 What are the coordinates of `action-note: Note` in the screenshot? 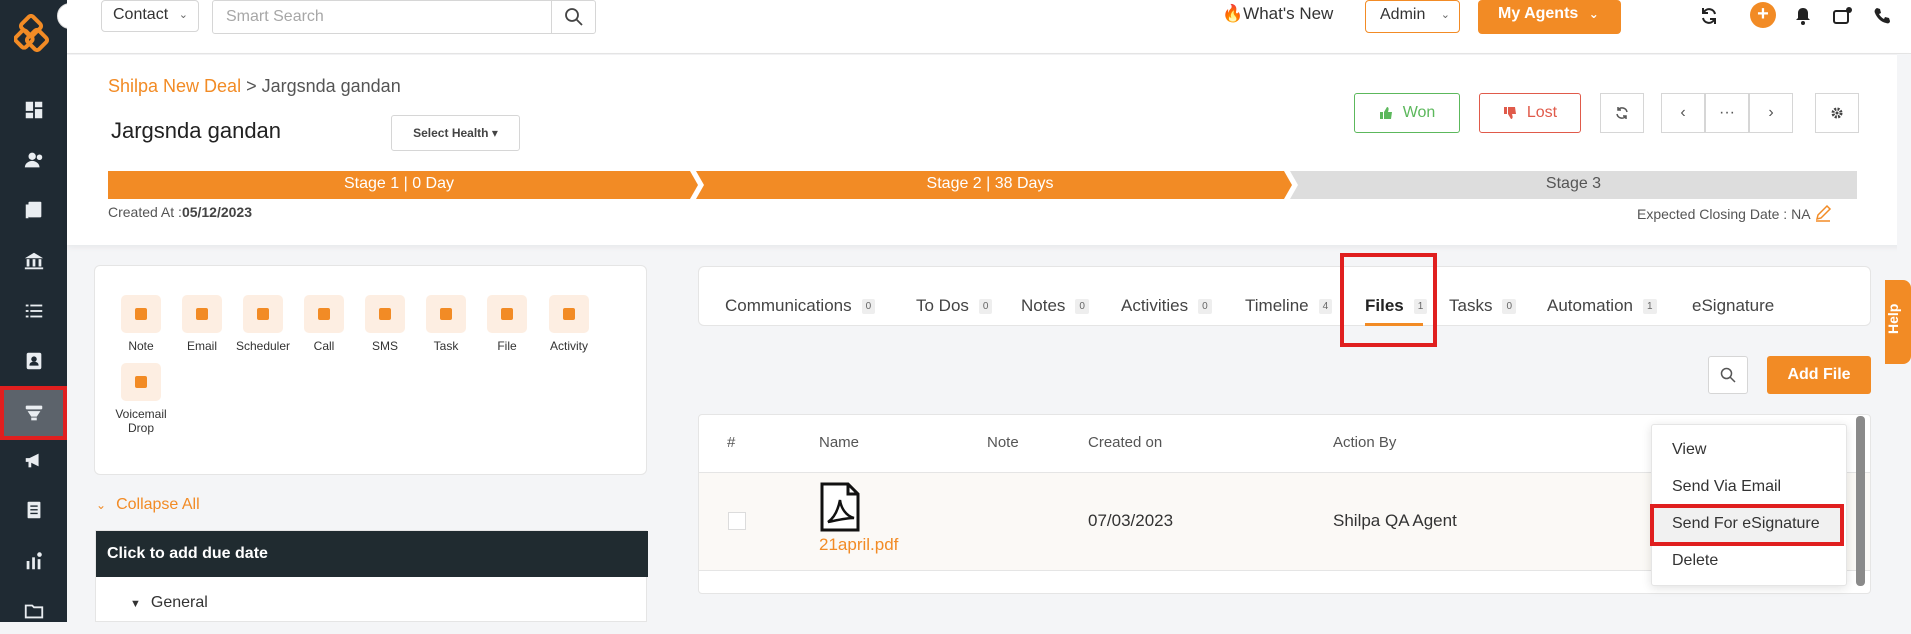 It's located at (141, 324).